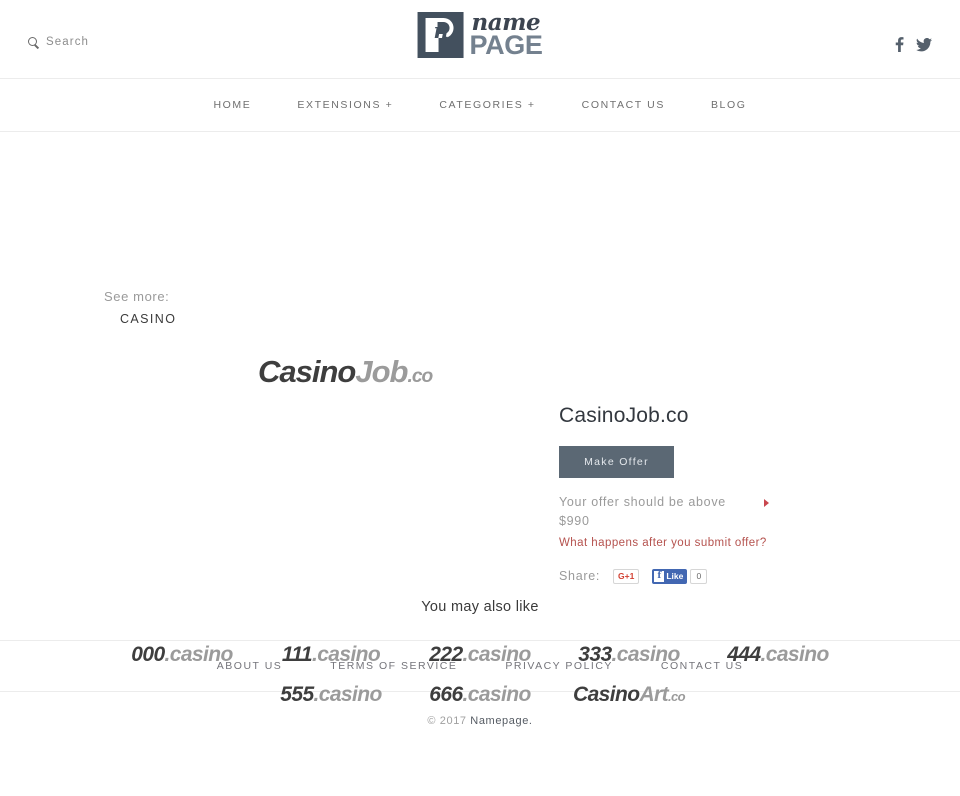 This screenshot has height=796, width=960. What do you see at coordinates (446, 654) in the screenshot?
I see `related-domain-primary: 222` at bounding box center [446, 654].